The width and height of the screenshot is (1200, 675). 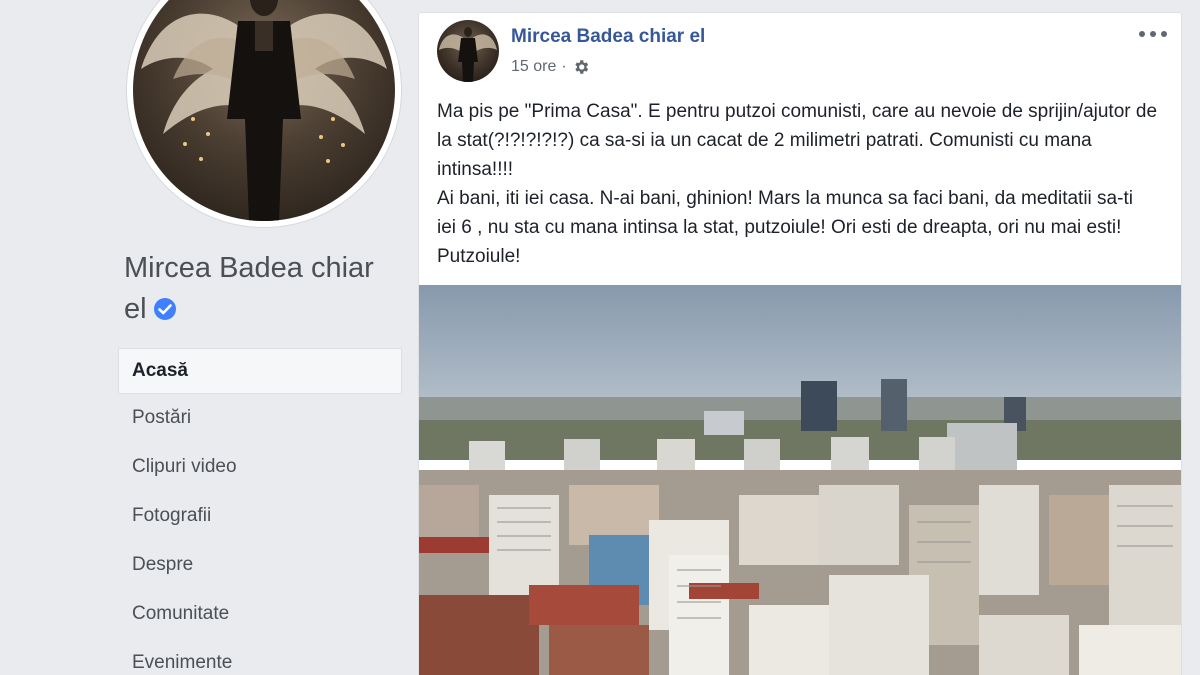 What do you see at coordinates (260, 418) in the screenshot?
I see `nav-item-postari: Postări` at bounding box center [260, 418].